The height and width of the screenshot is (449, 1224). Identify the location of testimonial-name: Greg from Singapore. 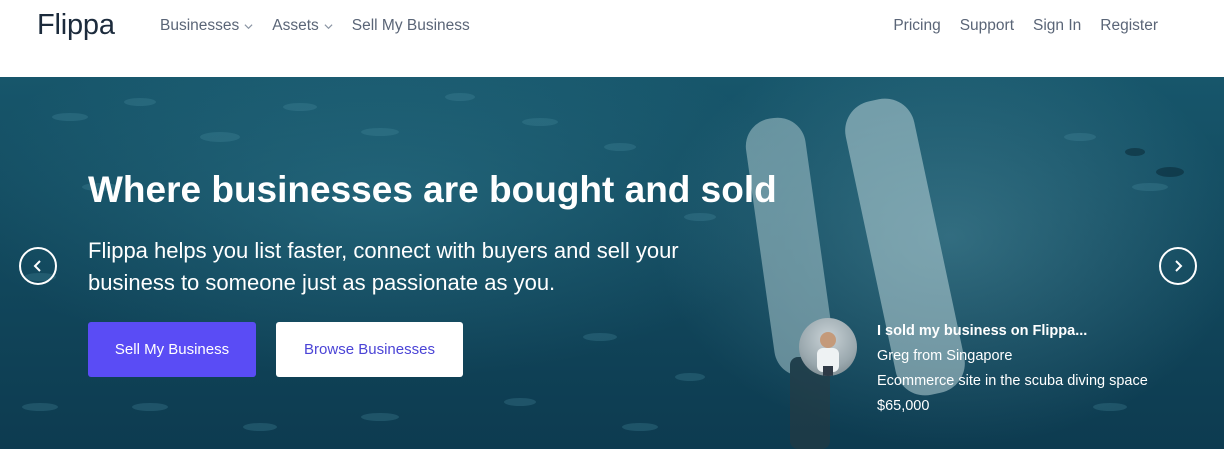
(945, 356).